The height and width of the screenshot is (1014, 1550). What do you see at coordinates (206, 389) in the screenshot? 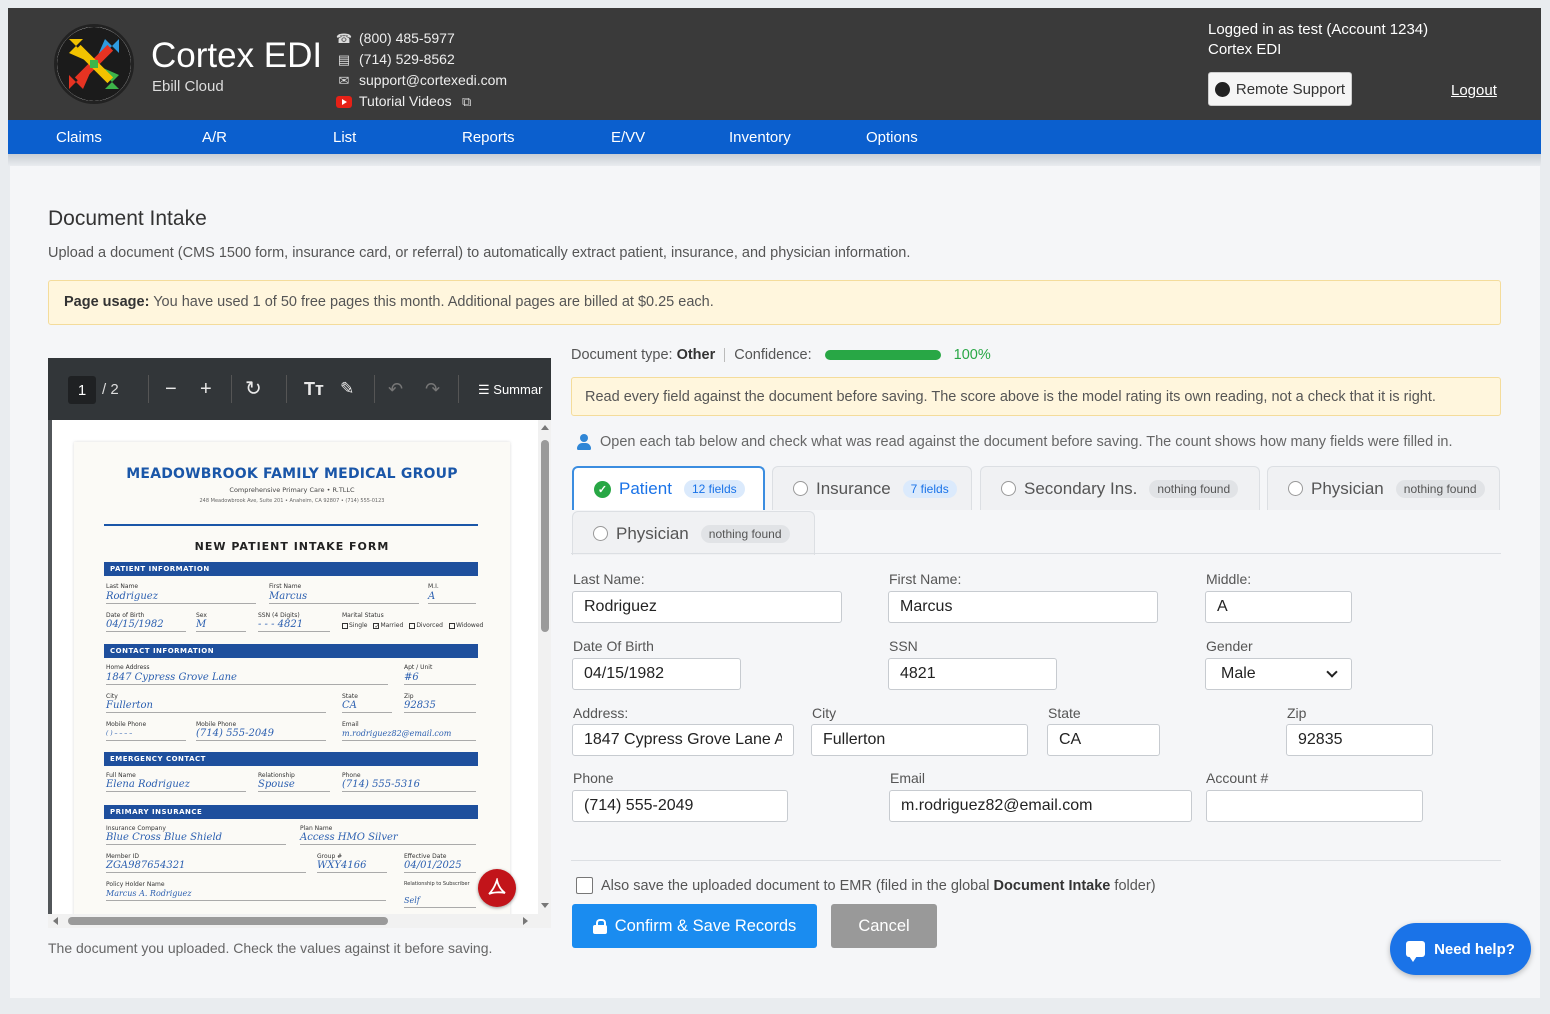
I see `zoom-in-icon: +` at bounding box center [206, 389].